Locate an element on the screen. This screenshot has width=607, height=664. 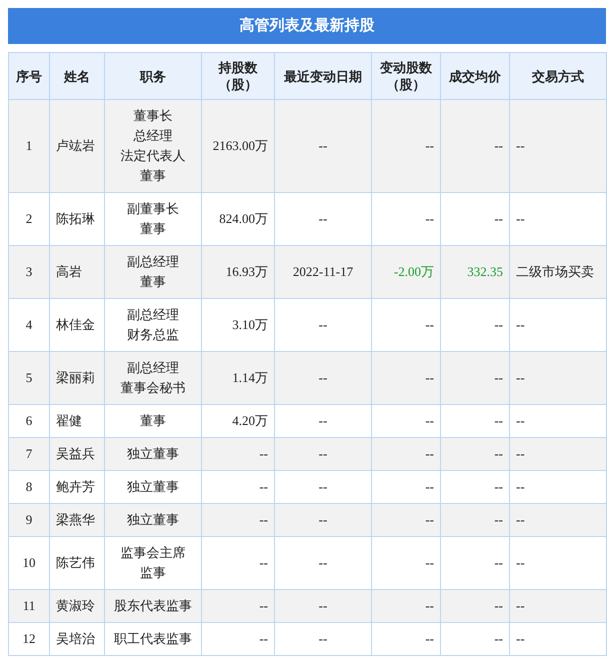
column-header: 序号 is located at coordinates (29, 76).